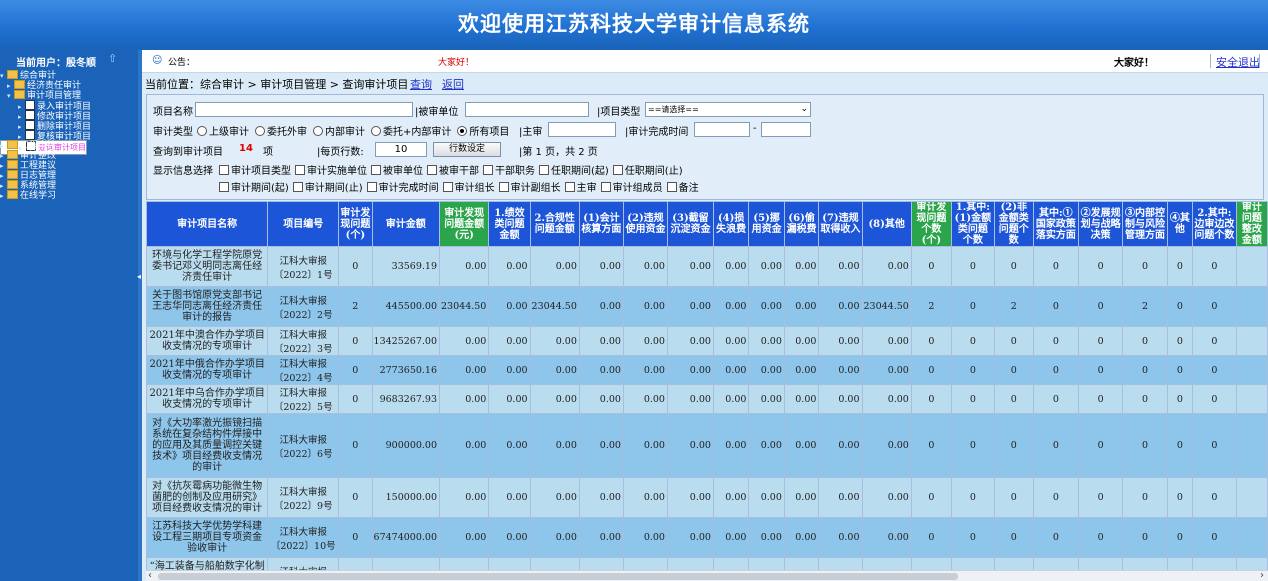 The image size is (1268, 581). Describe the element at coordinates (1055, 224) in the screenshot. I see `column-header: 其中:①国家政策落实方面` at that location.